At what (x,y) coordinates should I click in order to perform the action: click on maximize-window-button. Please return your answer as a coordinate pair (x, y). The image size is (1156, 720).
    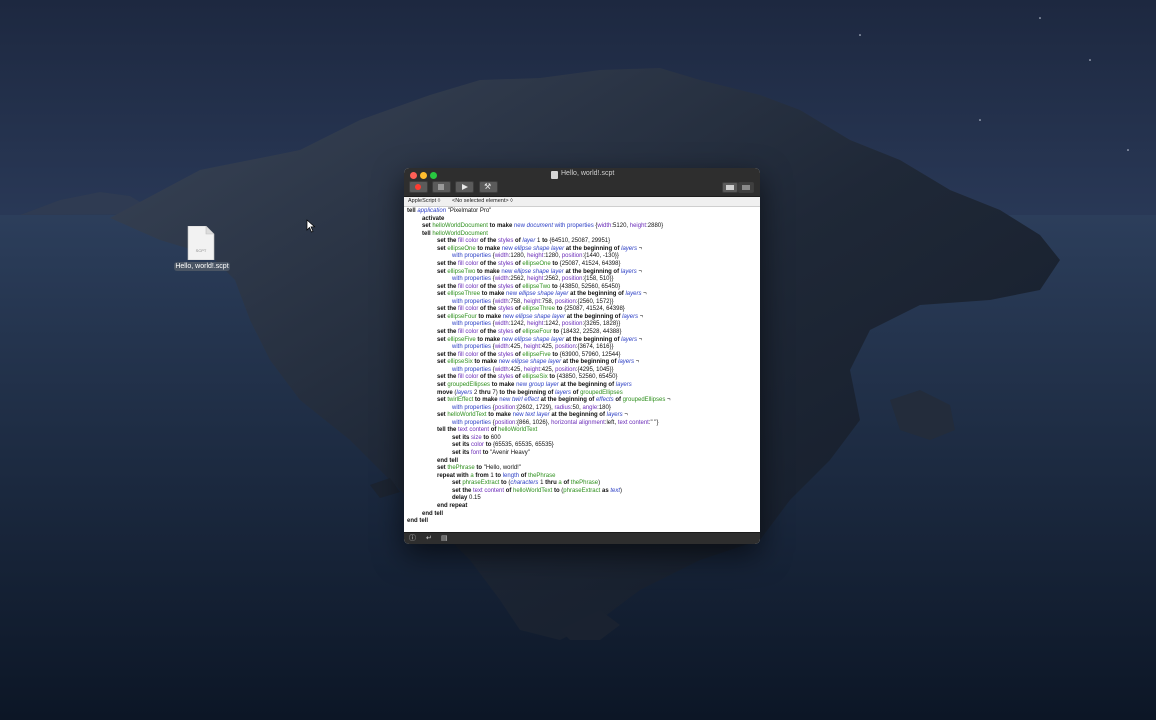
    Looking at the image, I should click on (433, 175).